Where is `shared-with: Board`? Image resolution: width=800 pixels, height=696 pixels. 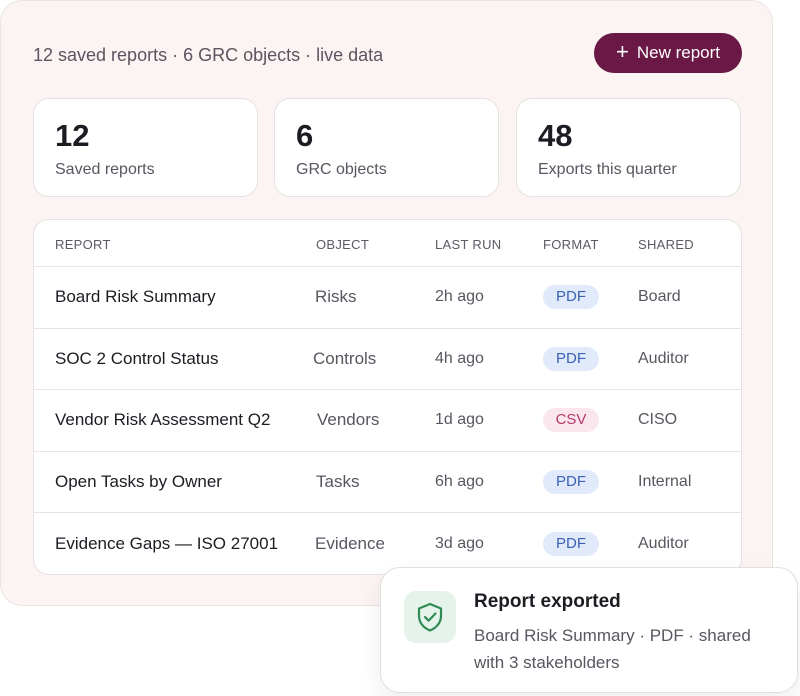
shared-with: Board is located at coordinates (659, 297).